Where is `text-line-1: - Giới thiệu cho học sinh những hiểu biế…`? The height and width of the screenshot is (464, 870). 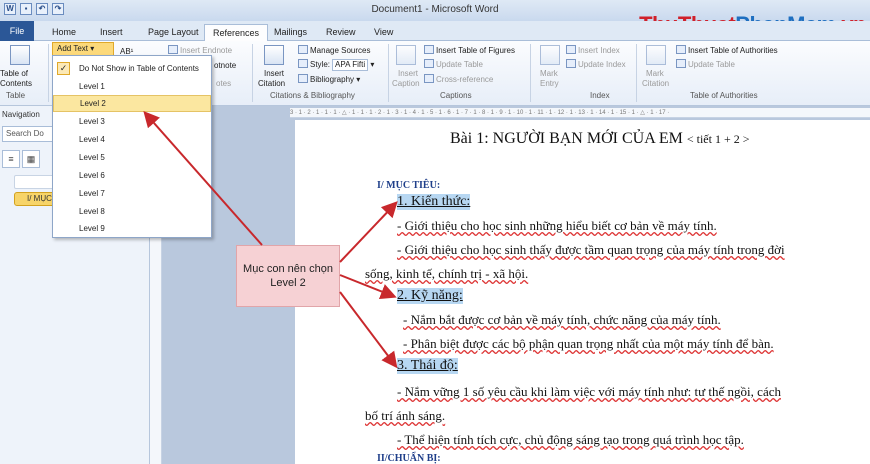 text-line-1: - Giới thiệu cho học sinh những hiểu biế… is located at coordinates (557, 225).